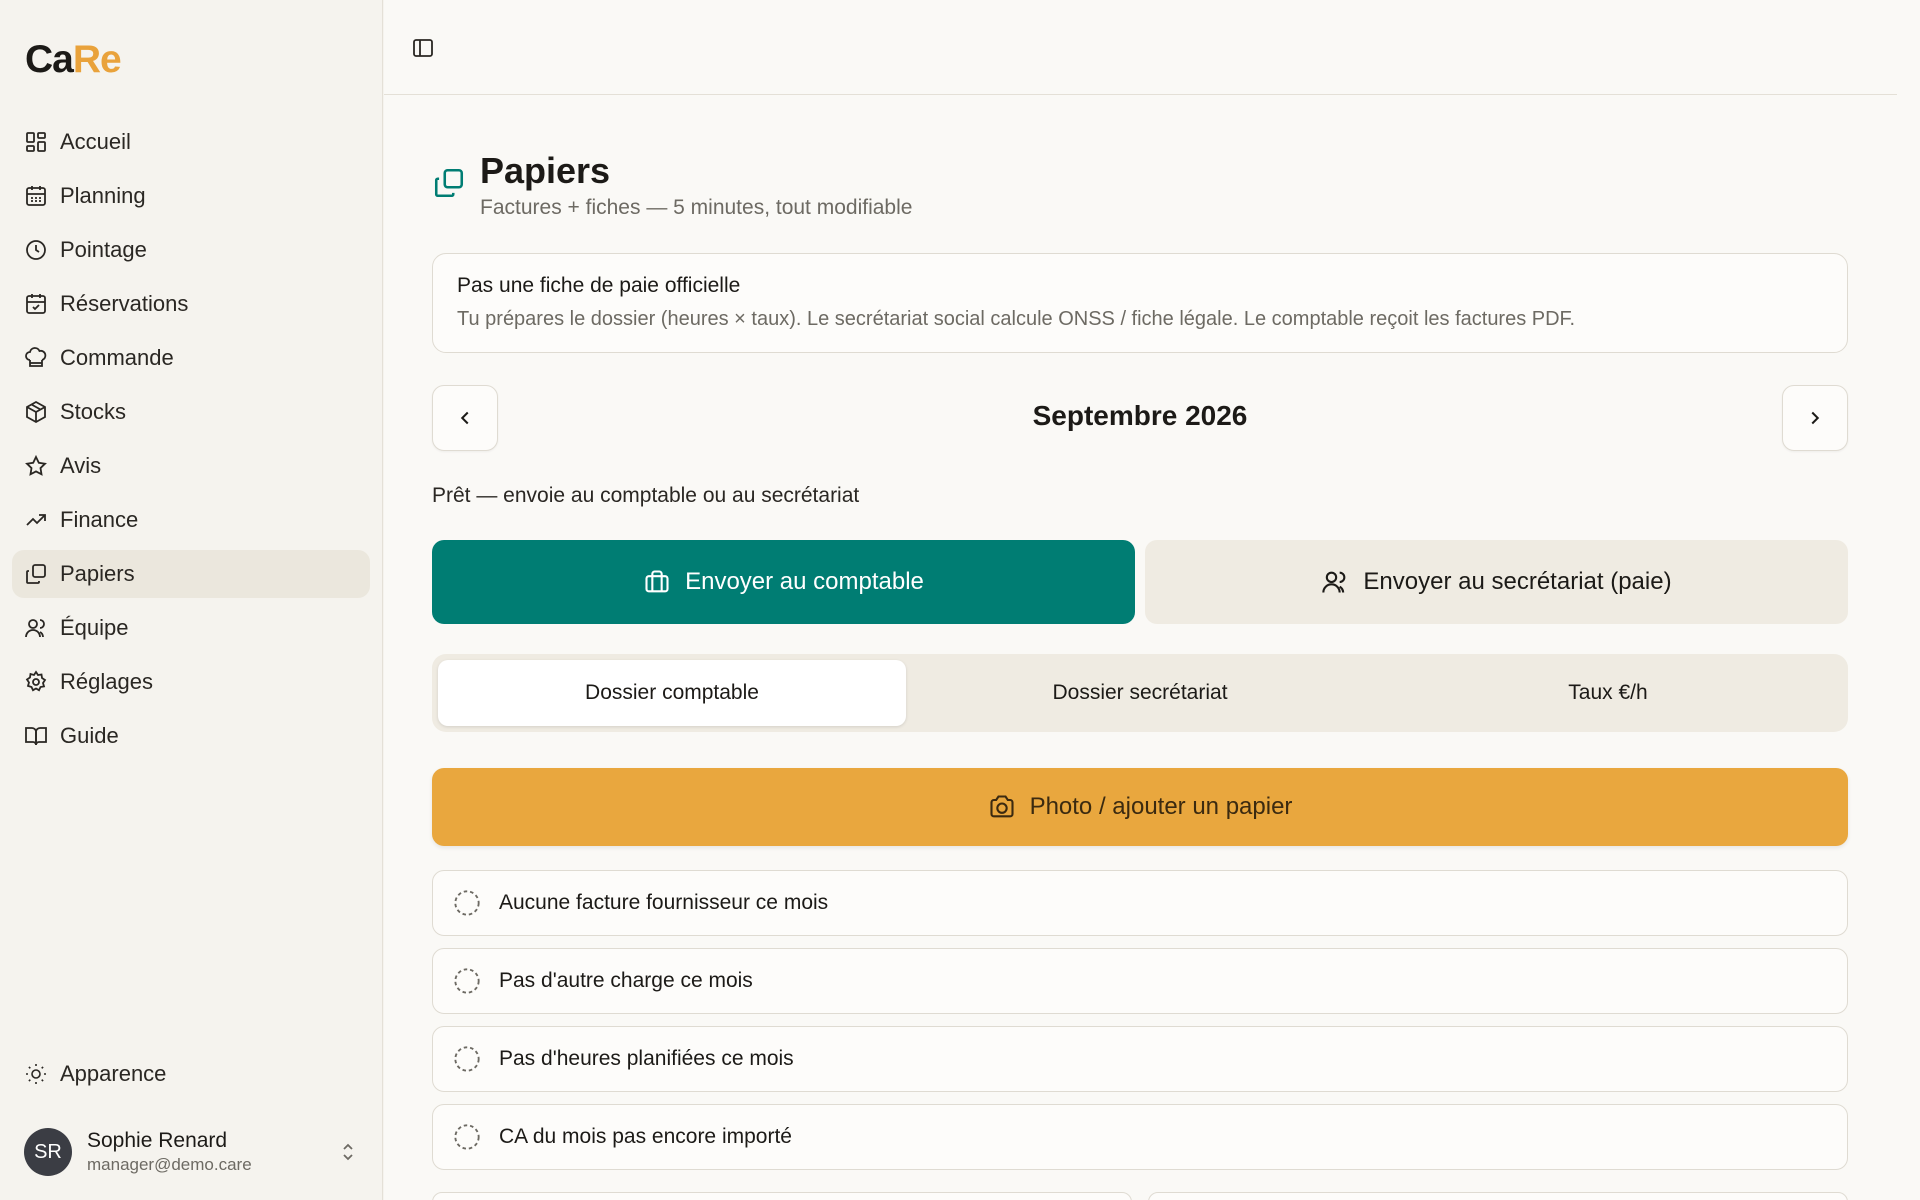  Describe the element at coordinates (49, 59) in the screenshot. I see `logo-part-1: Ca` at that location.